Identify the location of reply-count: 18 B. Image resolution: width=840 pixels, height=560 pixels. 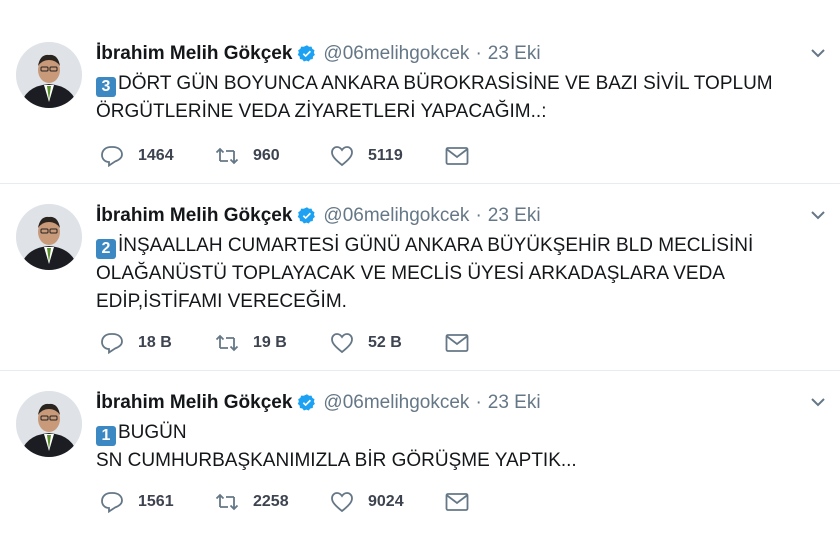
(155, 342).